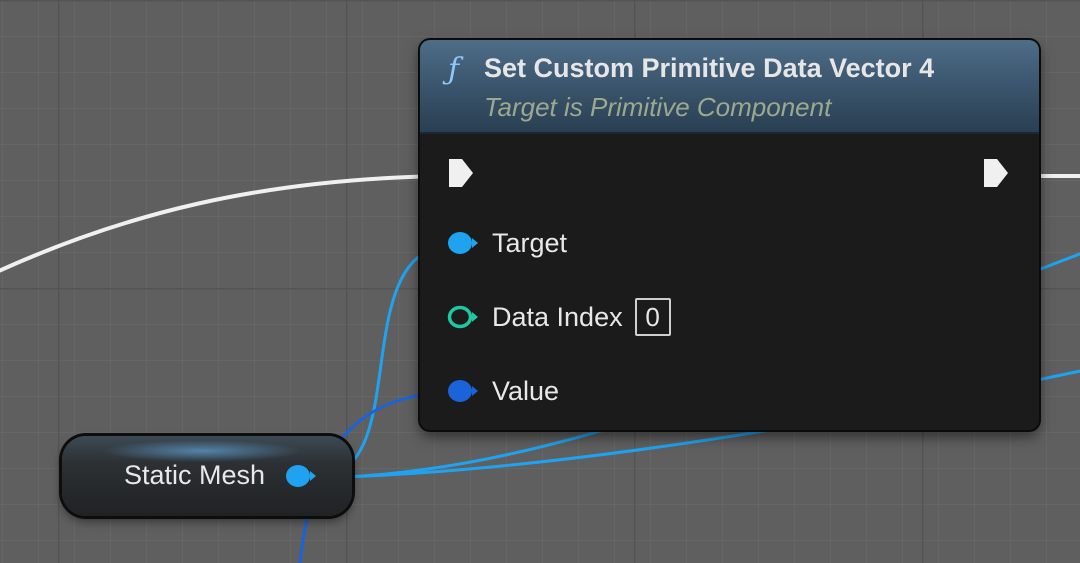 The height and width of the screenshot is (563, 1080). I want to click on value-pin-row: Value, so click(502, 391).